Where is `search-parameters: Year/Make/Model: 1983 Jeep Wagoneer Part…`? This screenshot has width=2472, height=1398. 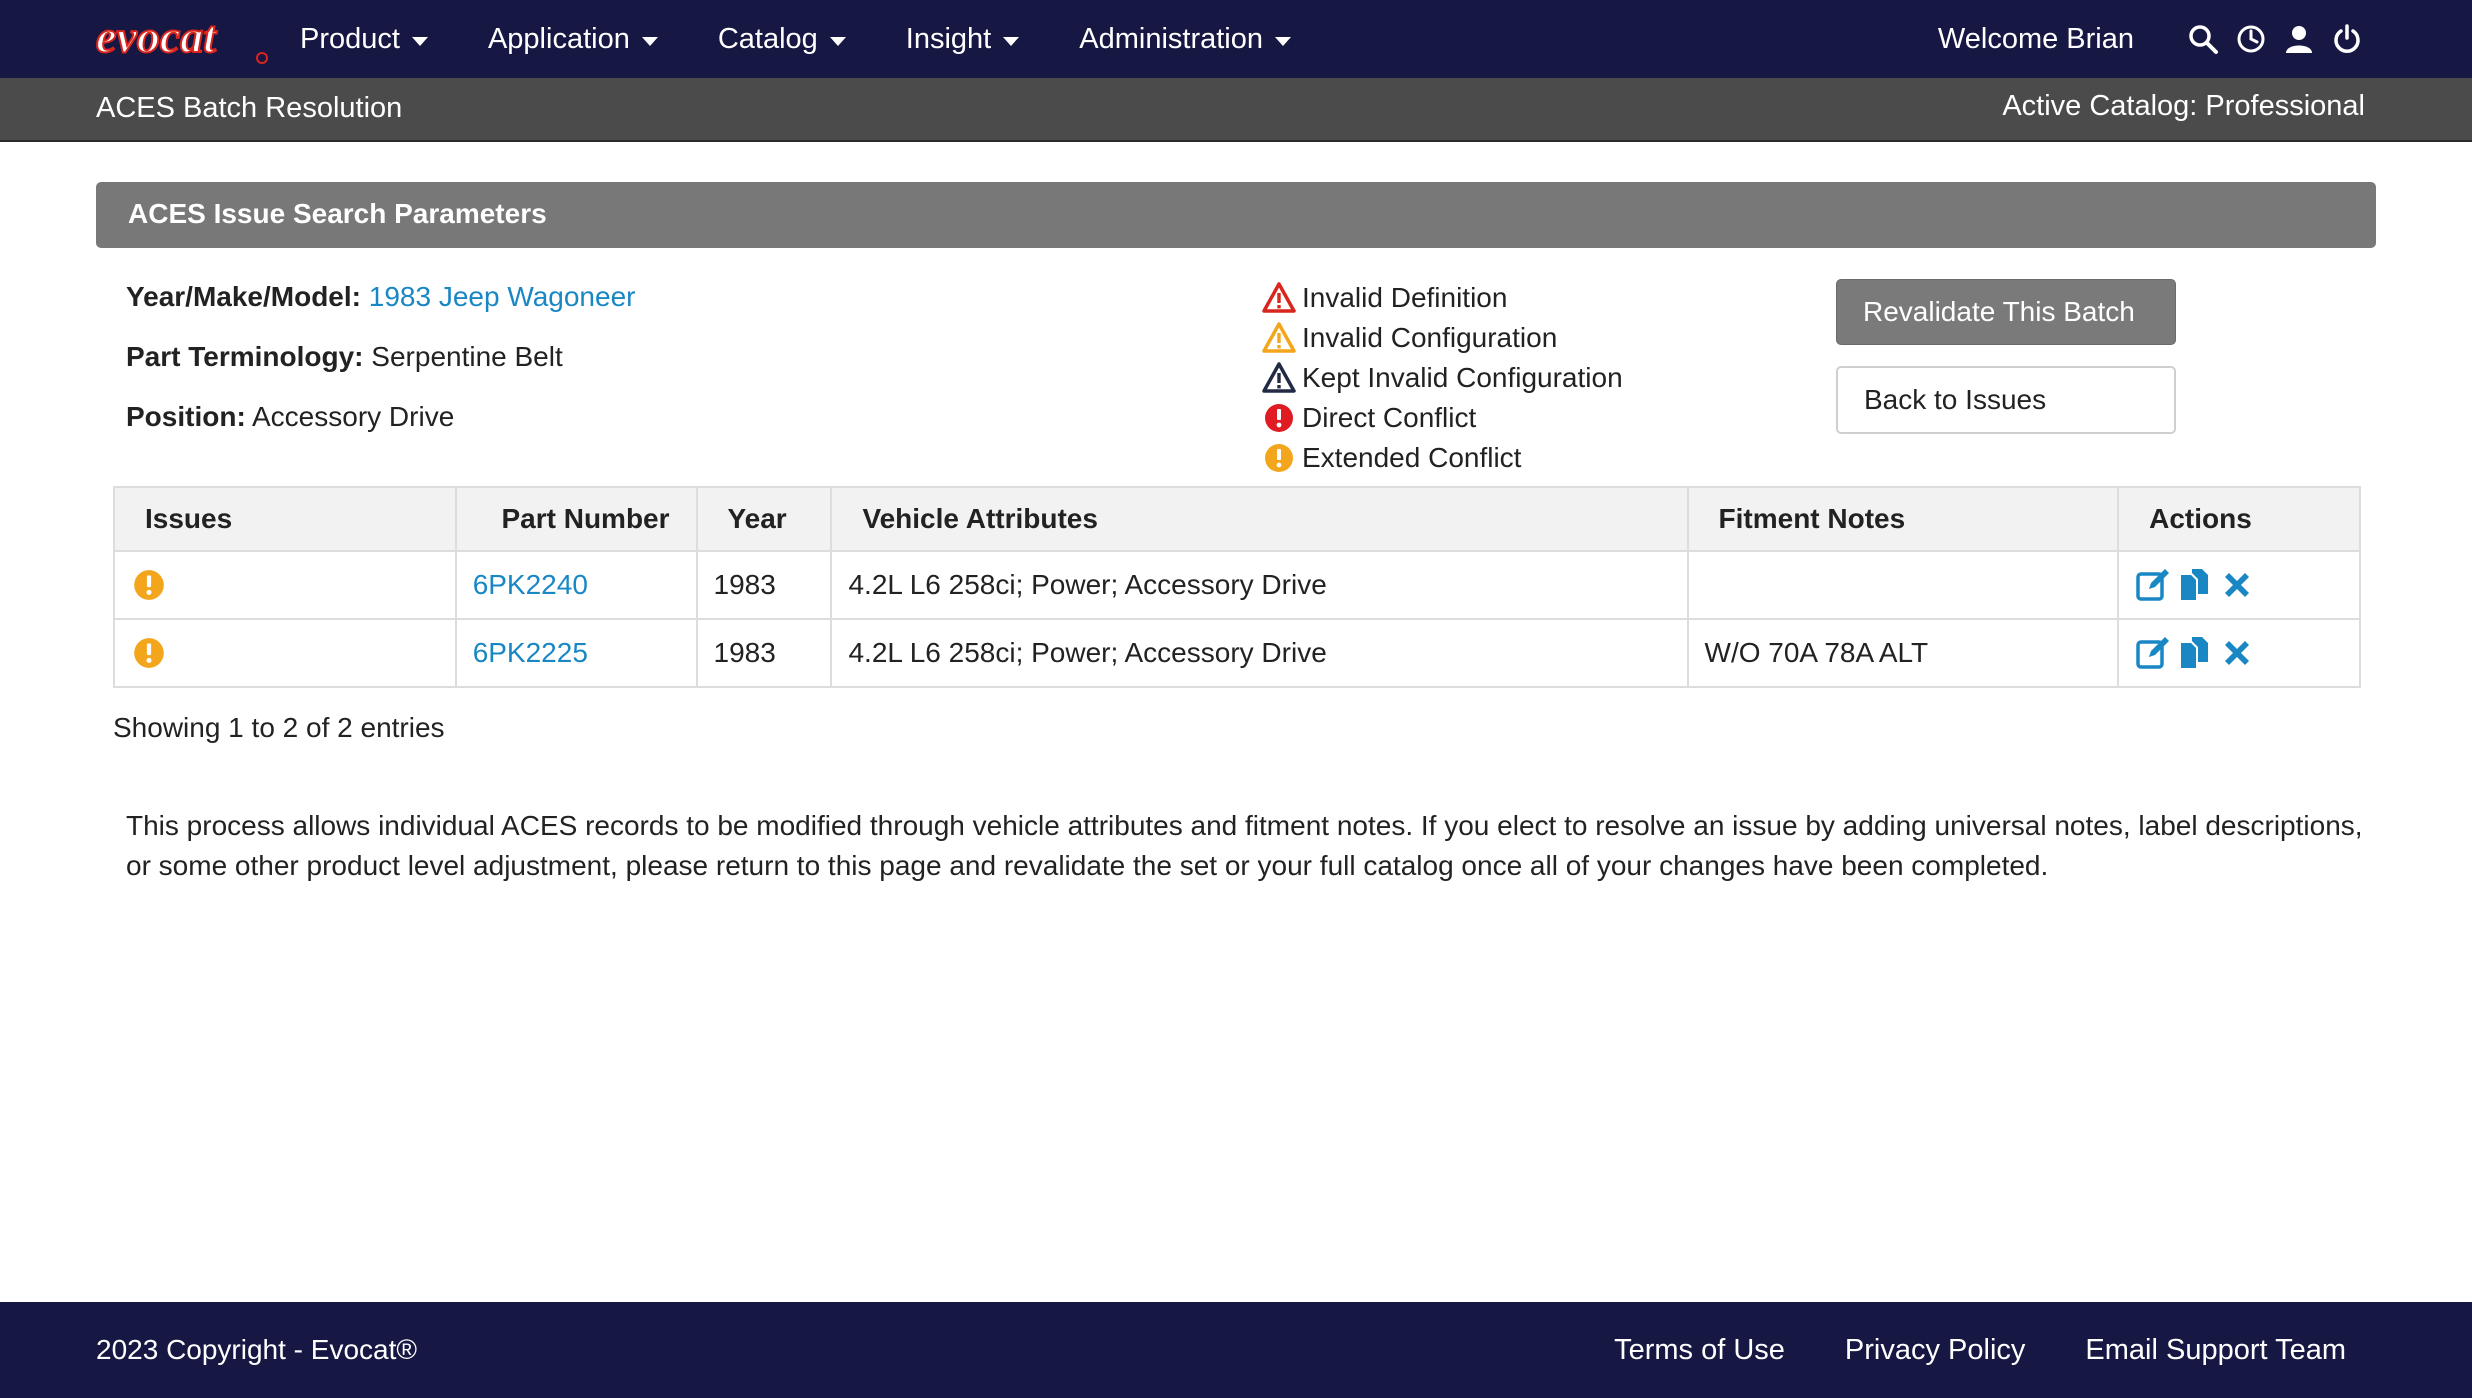
search-parameters: Year/Make/Model: 1983 Jeep Wagoneer Part… is located at coordinates (380, 370).